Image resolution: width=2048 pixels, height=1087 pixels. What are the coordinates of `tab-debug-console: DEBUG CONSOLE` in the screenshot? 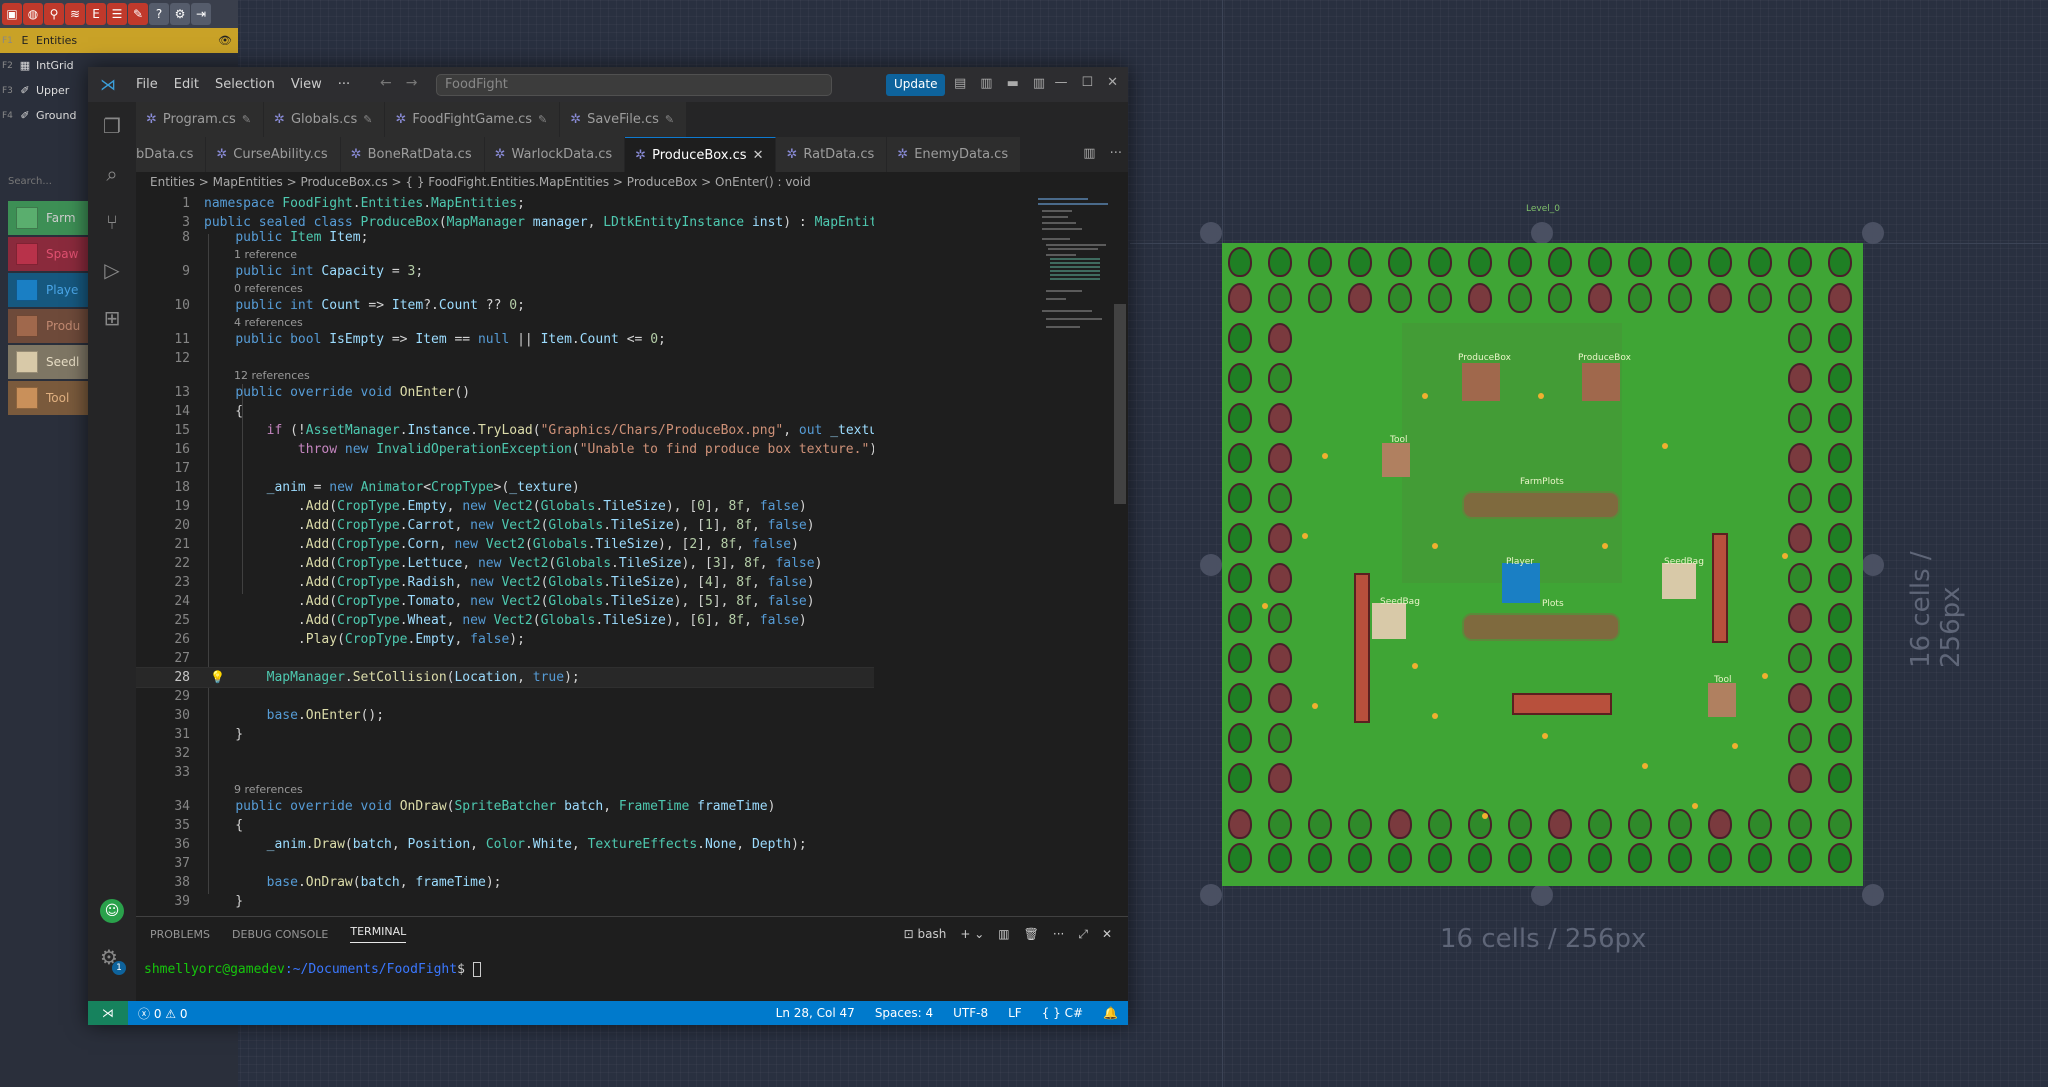 It's located at (280, 934).